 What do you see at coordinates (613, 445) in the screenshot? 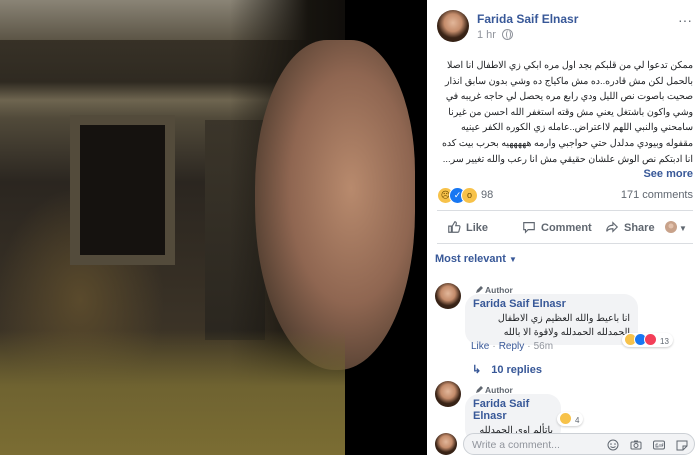
I see `emoji-icon` at bounding box center [613, 445].